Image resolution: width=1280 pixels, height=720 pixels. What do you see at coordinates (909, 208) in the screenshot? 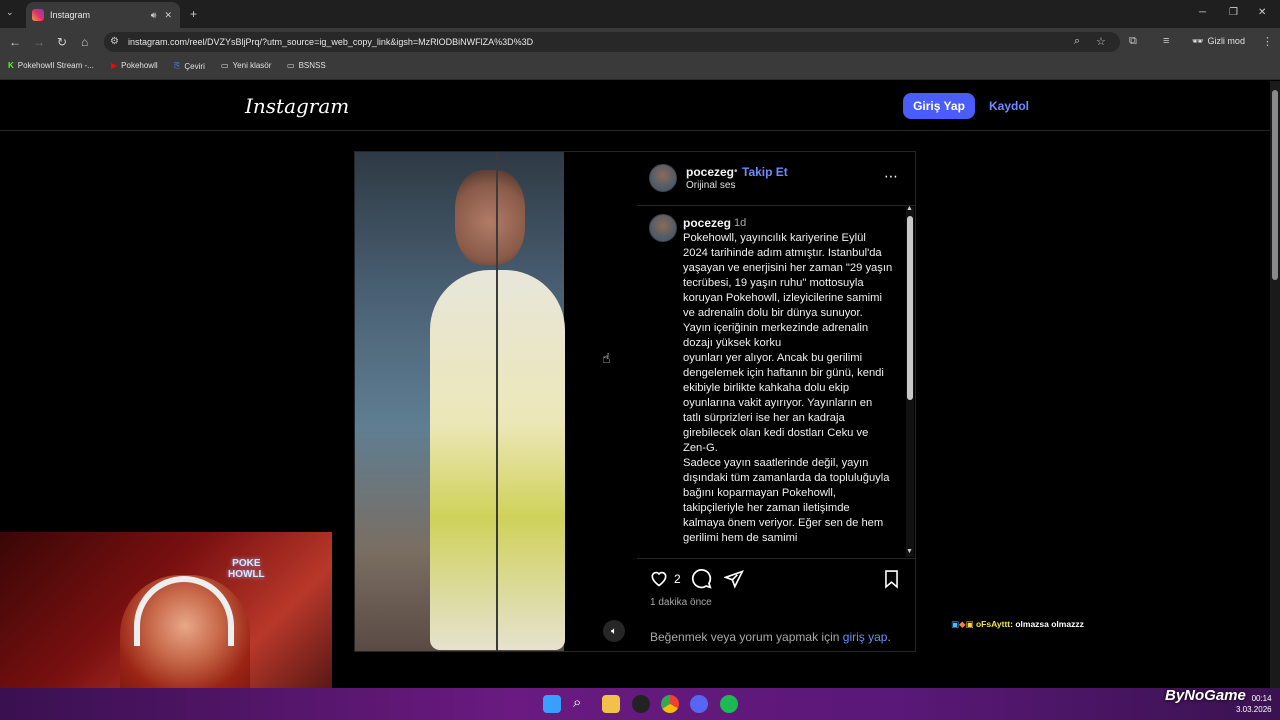
I see `scroll-up-icon: ▲` at bounding box center [909, 208].